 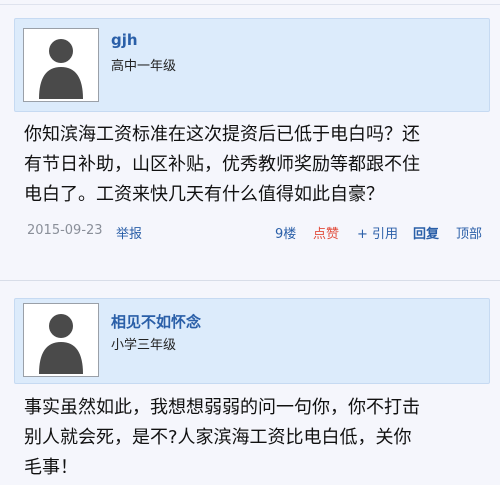 What do you see at coordinates (144, 345) in the screenshot?
I see `user-grade: 小学三年级` at bounding box center [144, 345].